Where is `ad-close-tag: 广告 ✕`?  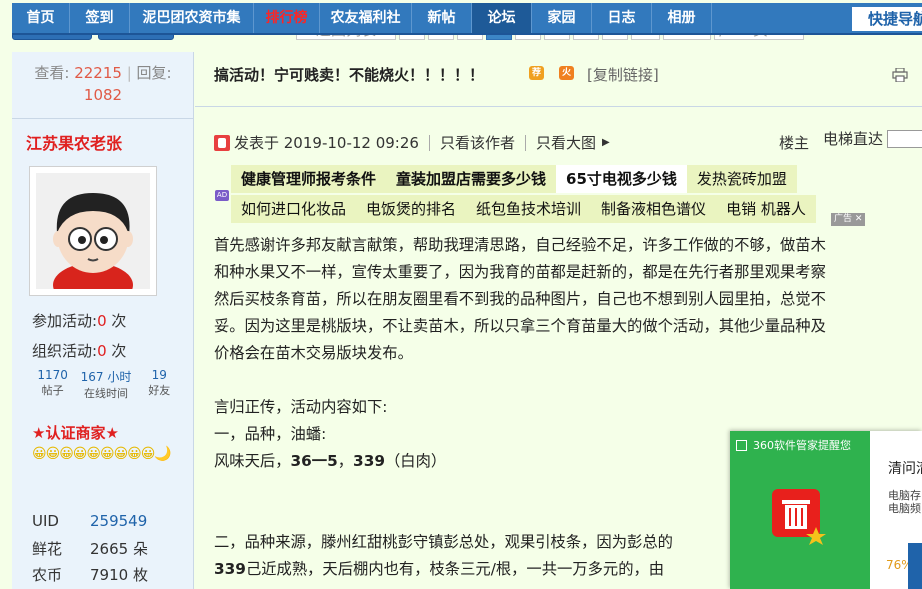 ad-close-tag: 广告 ✕ is located at coordinates (848, 219).